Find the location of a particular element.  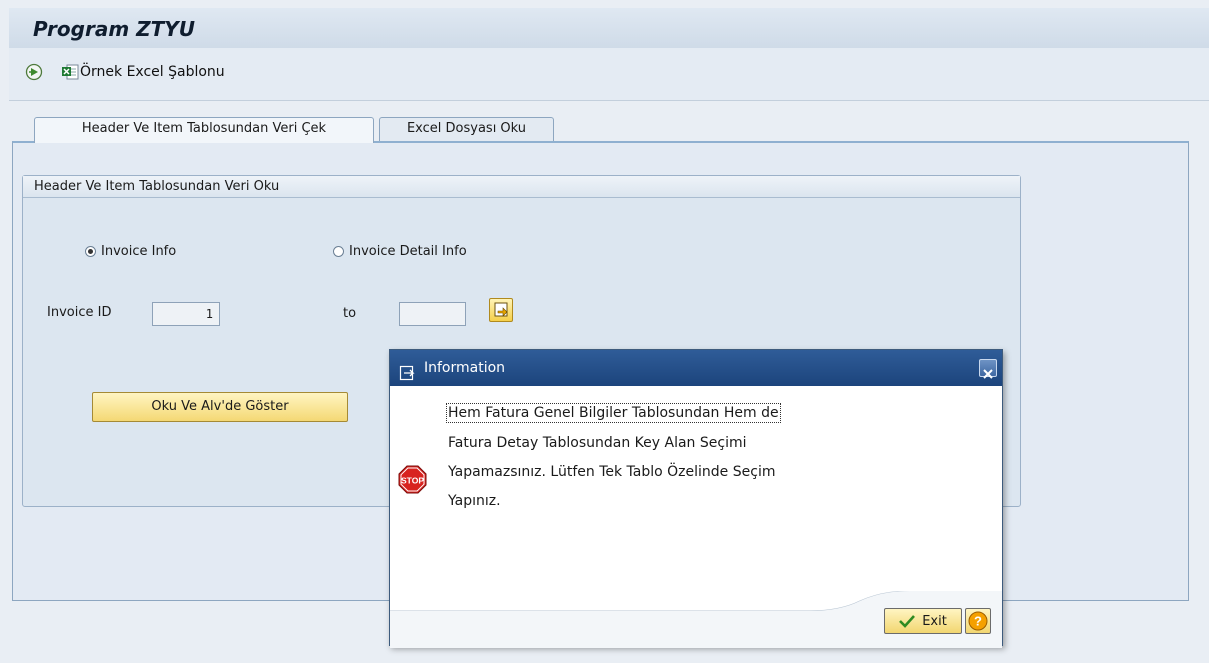

radio-invoice-info: Invoice Info is located at coordinates (130, 251).